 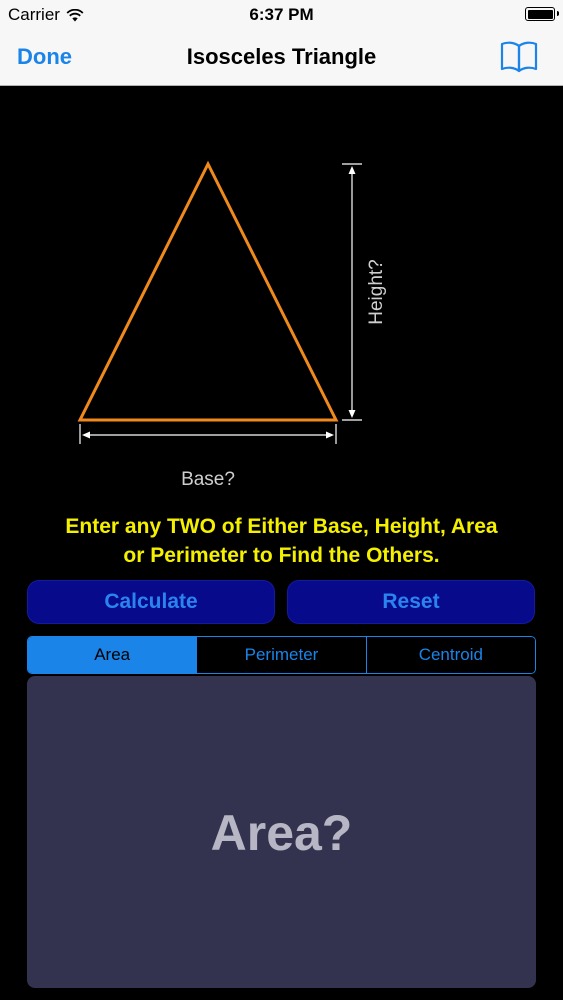 I want to click on page-title: Isosceles Triangle, so click(x=281, y=56).